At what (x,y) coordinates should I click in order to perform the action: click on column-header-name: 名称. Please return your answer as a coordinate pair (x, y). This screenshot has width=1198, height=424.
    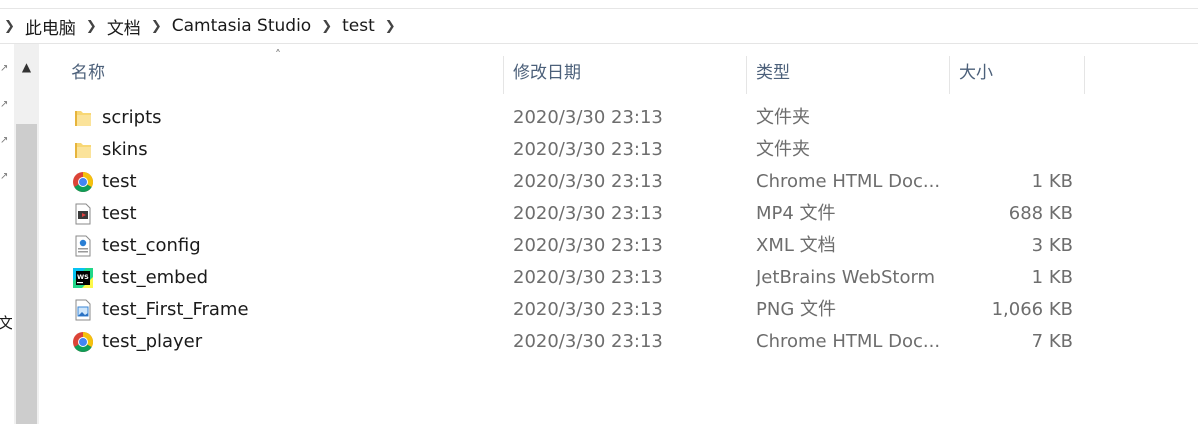
    Looking at the image, I should click on (88, 69).